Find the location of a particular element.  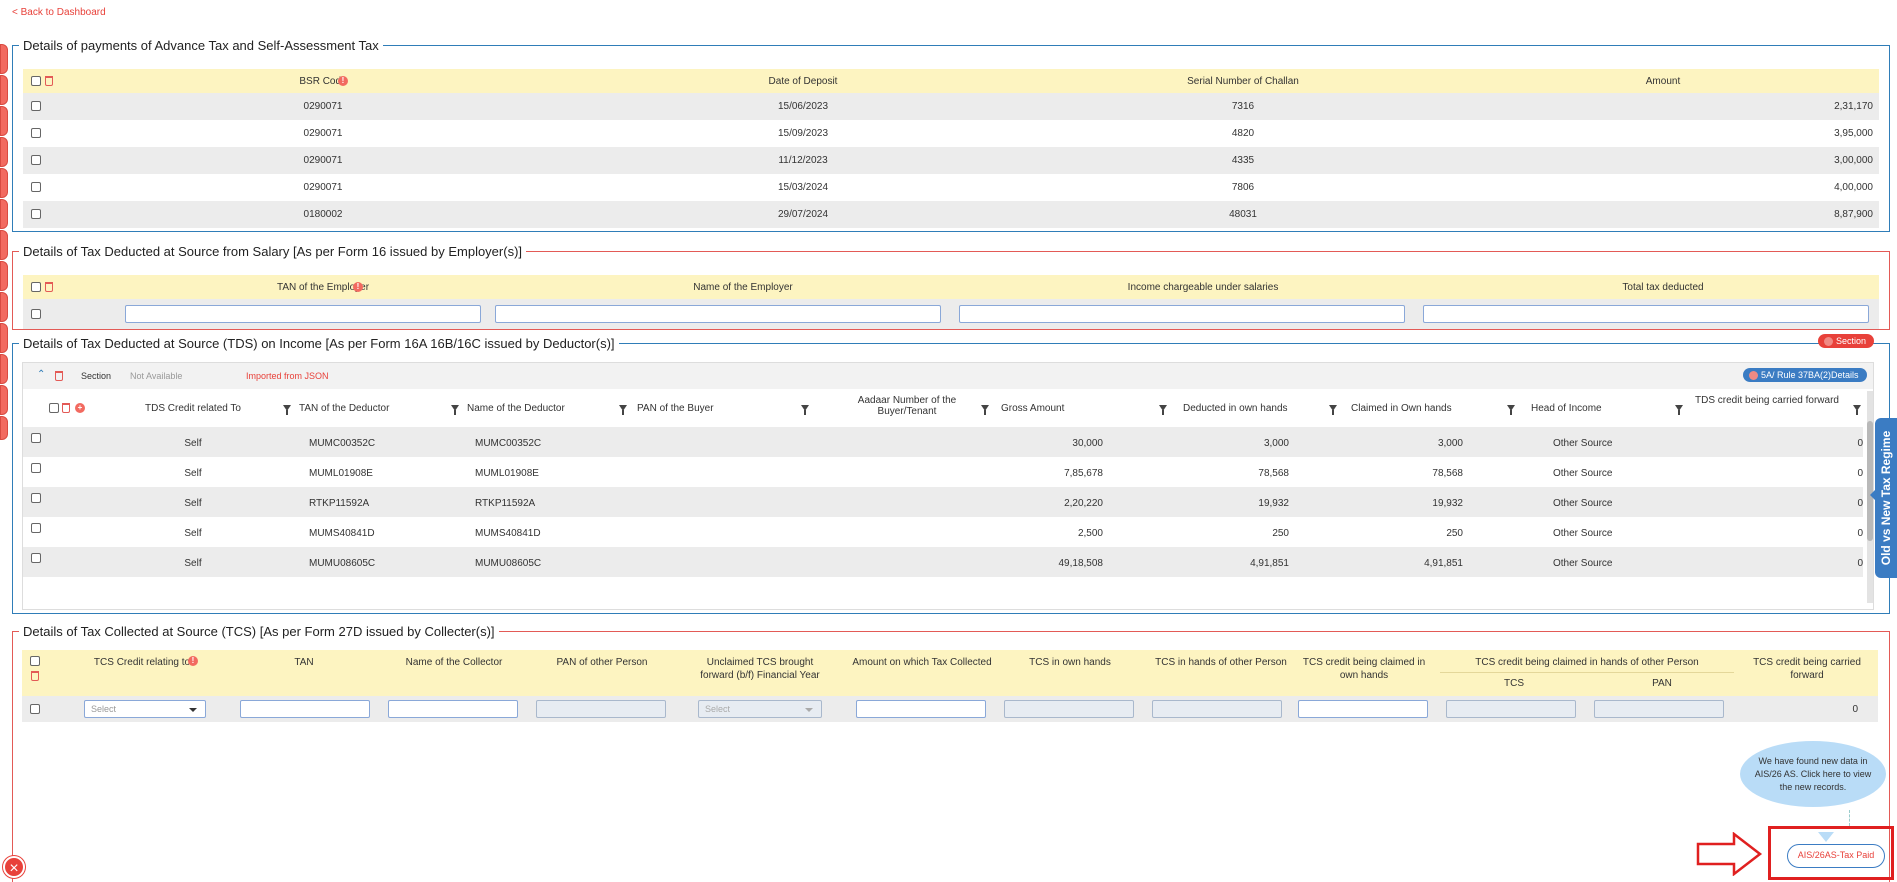

serial-challan-cell: 48031 is located at coordinates (1243, 214).